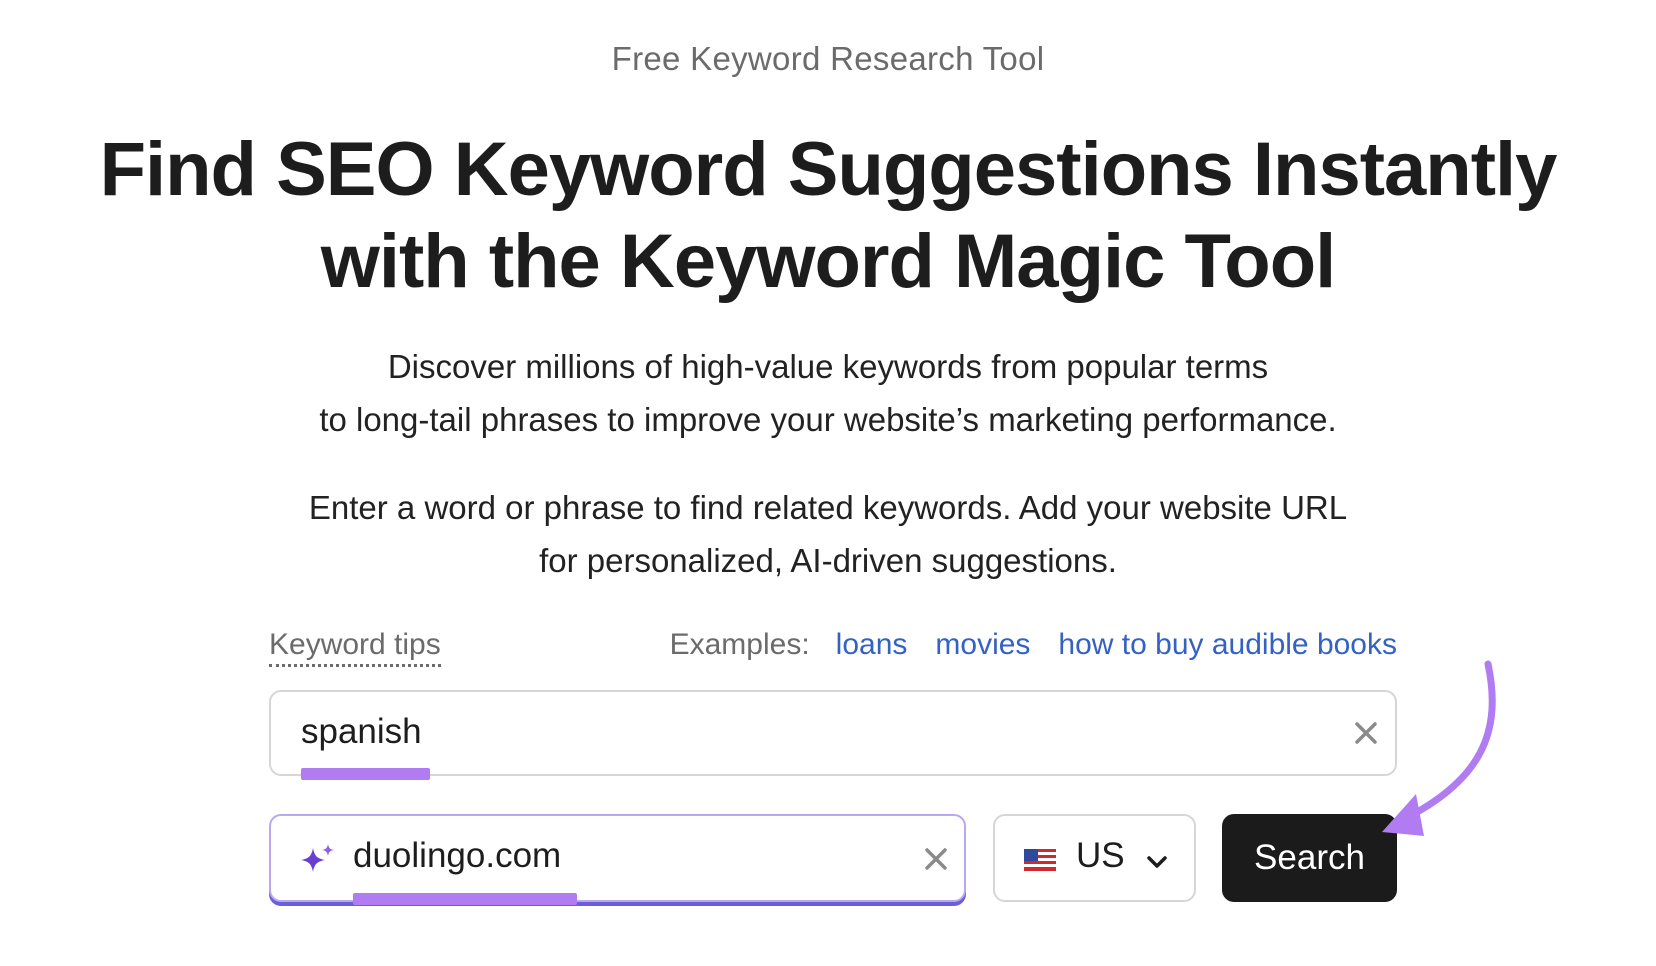  Describe the element at coordinates (1100, 855) in the screenshot. I see `country-code: US` at that location.